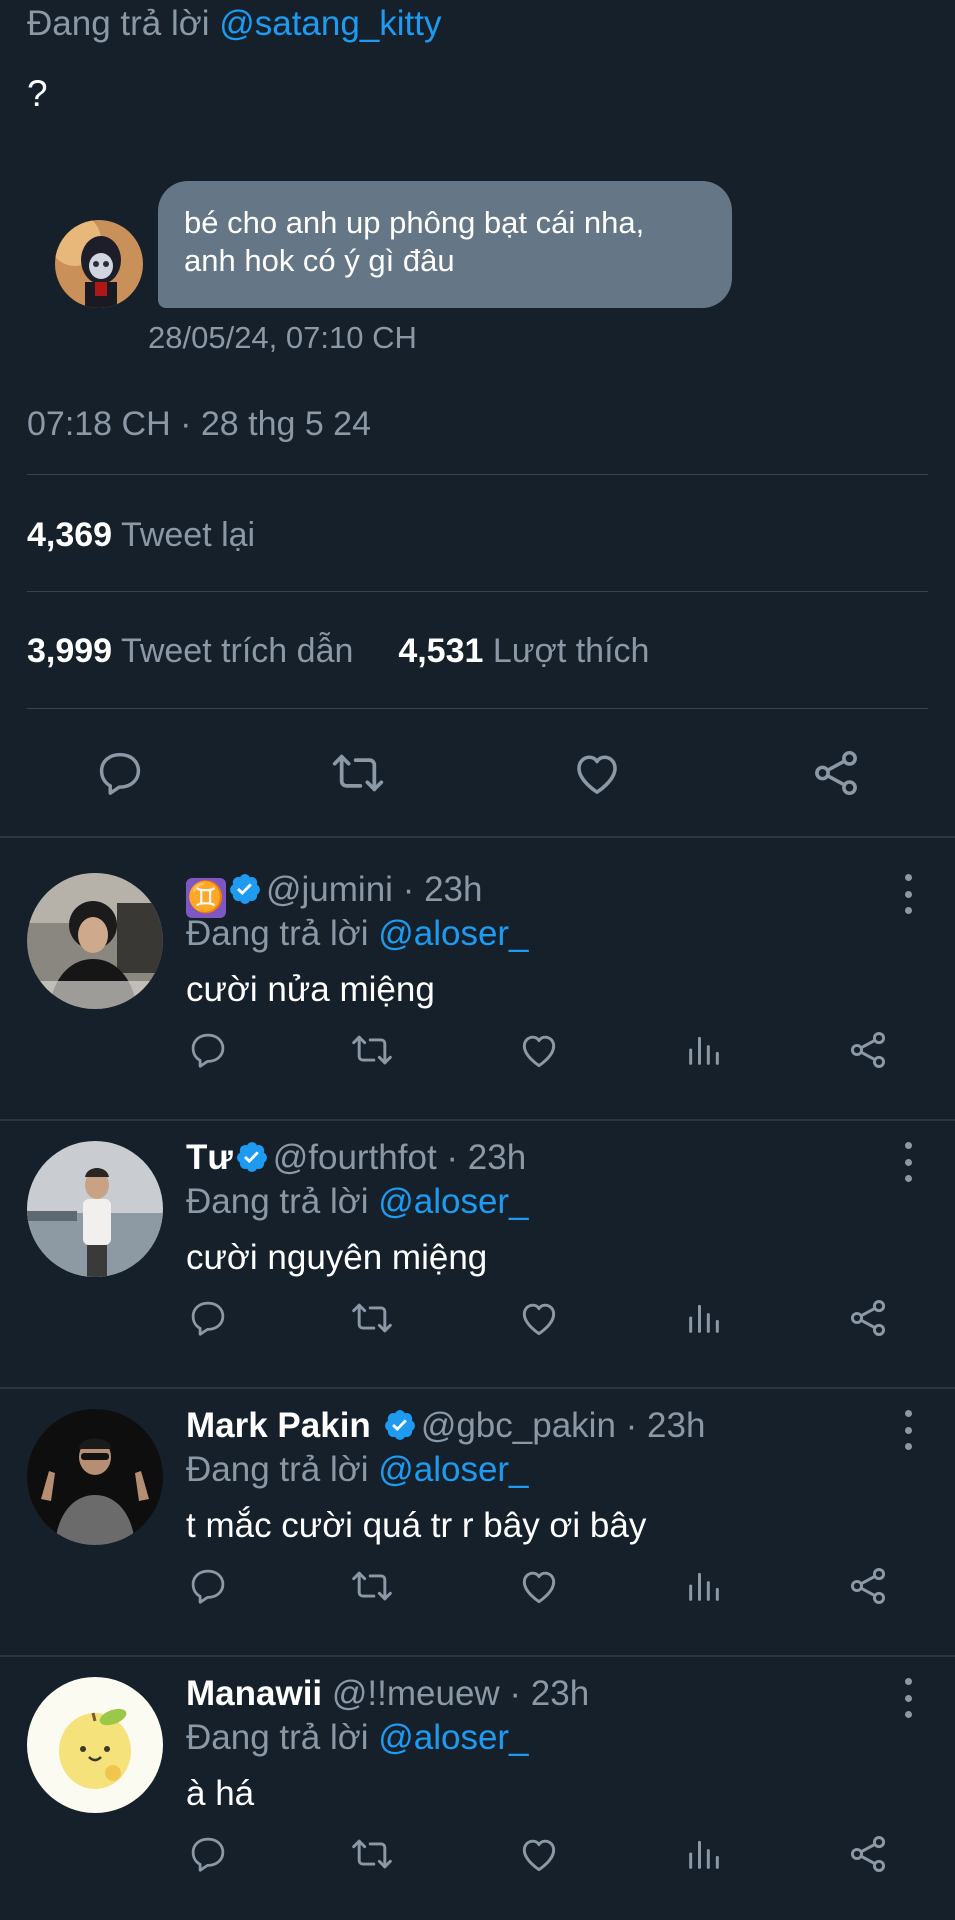 The width and height of the screenshot is (955, 1920). I want to click on tweet-text: ?, so click(37, 93).